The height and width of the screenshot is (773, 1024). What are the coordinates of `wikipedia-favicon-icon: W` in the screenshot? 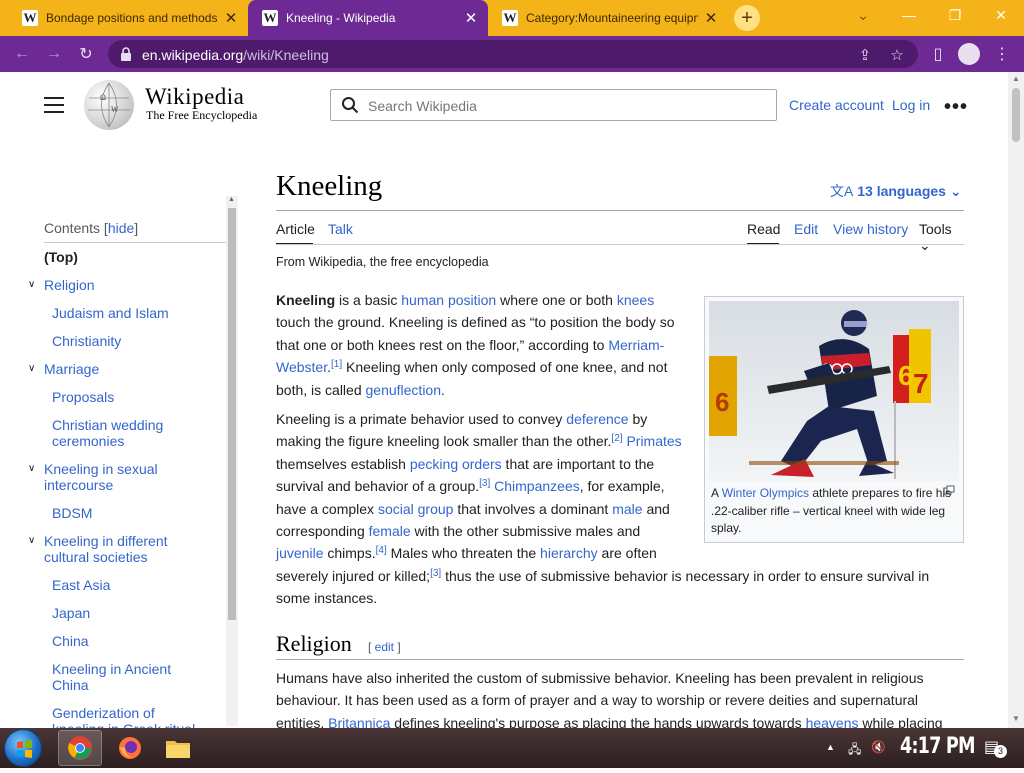 It's located at (30, 18).